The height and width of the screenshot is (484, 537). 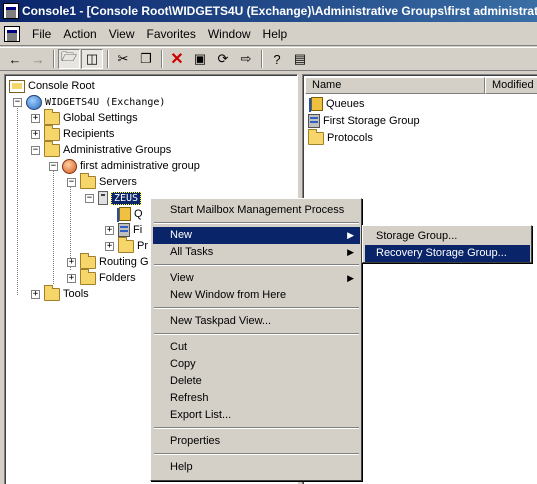 I want to click on console-app-icon, so click(x=11, y=11).